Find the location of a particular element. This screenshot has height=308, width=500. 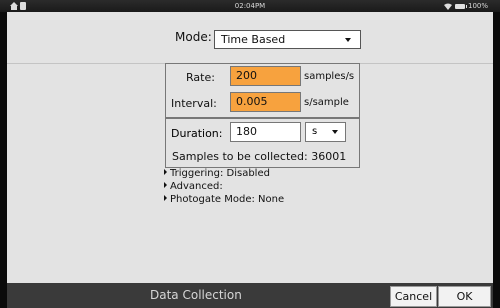

rate-unit: samples/s is located at coordinates (329, 76).